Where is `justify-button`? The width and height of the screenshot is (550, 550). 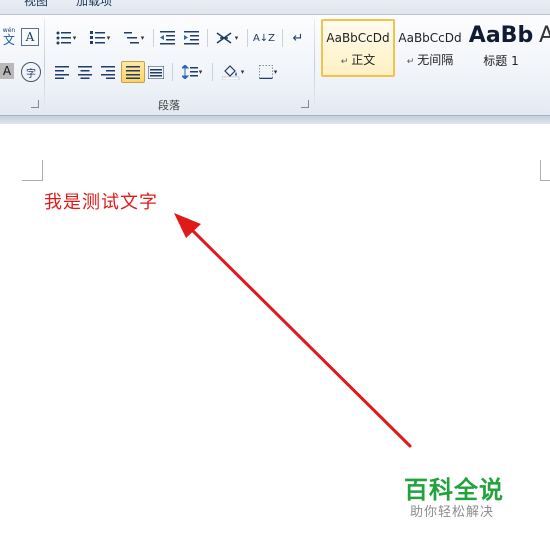
justify-button is located at coordinates (133, 72).